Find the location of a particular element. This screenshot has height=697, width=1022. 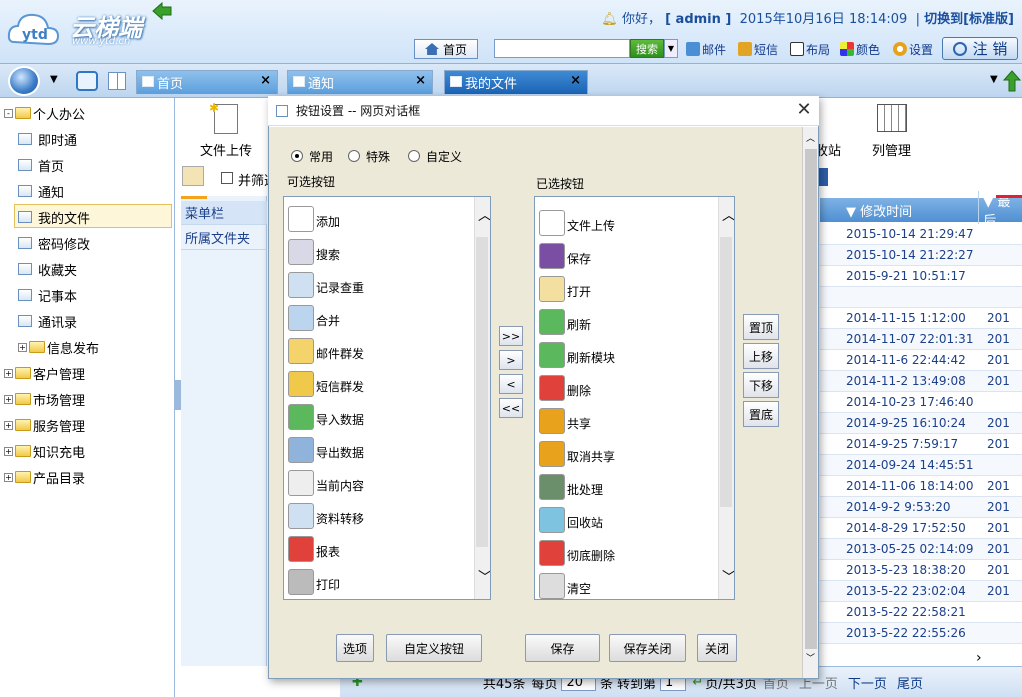

filter-checkbox is located at coordinates (227, 178).